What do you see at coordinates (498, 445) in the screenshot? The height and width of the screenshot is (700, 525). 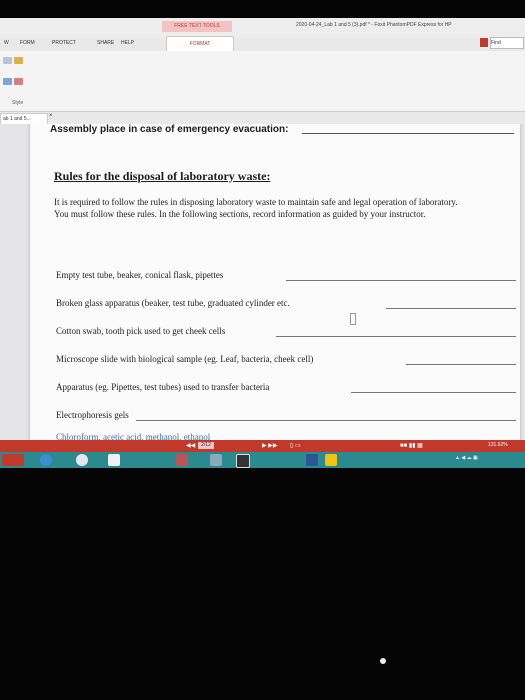 I see `zoom-level: 131.62%` at bounding box center [498, 445].